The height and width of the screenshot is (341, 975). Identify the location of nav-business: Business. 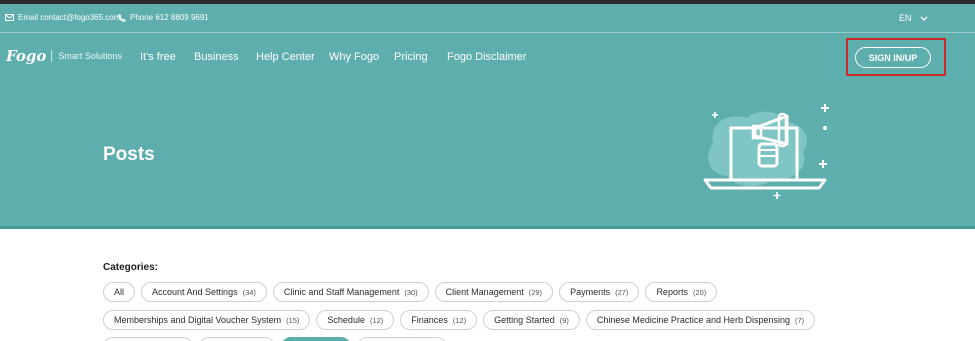
(216, 57).